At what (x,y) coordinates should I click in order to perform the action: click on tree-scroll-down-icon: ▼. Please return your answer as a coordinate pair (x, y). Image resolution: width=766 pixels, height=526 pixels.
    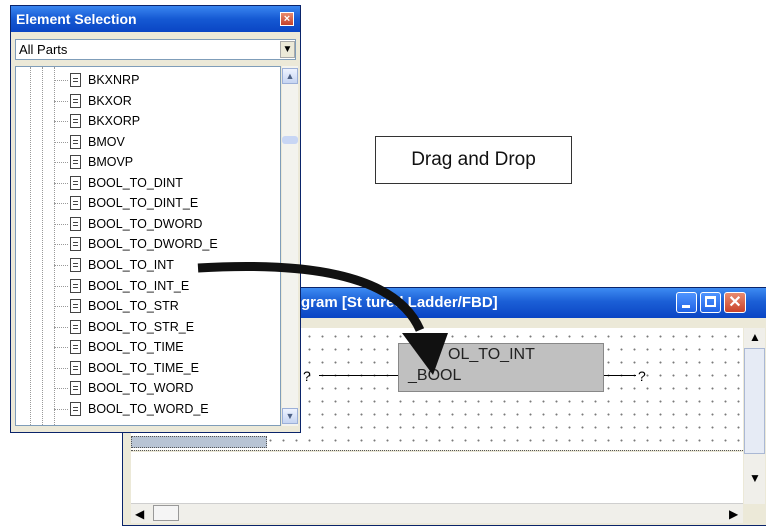
    Looking at the image, I should click on (290, 416).